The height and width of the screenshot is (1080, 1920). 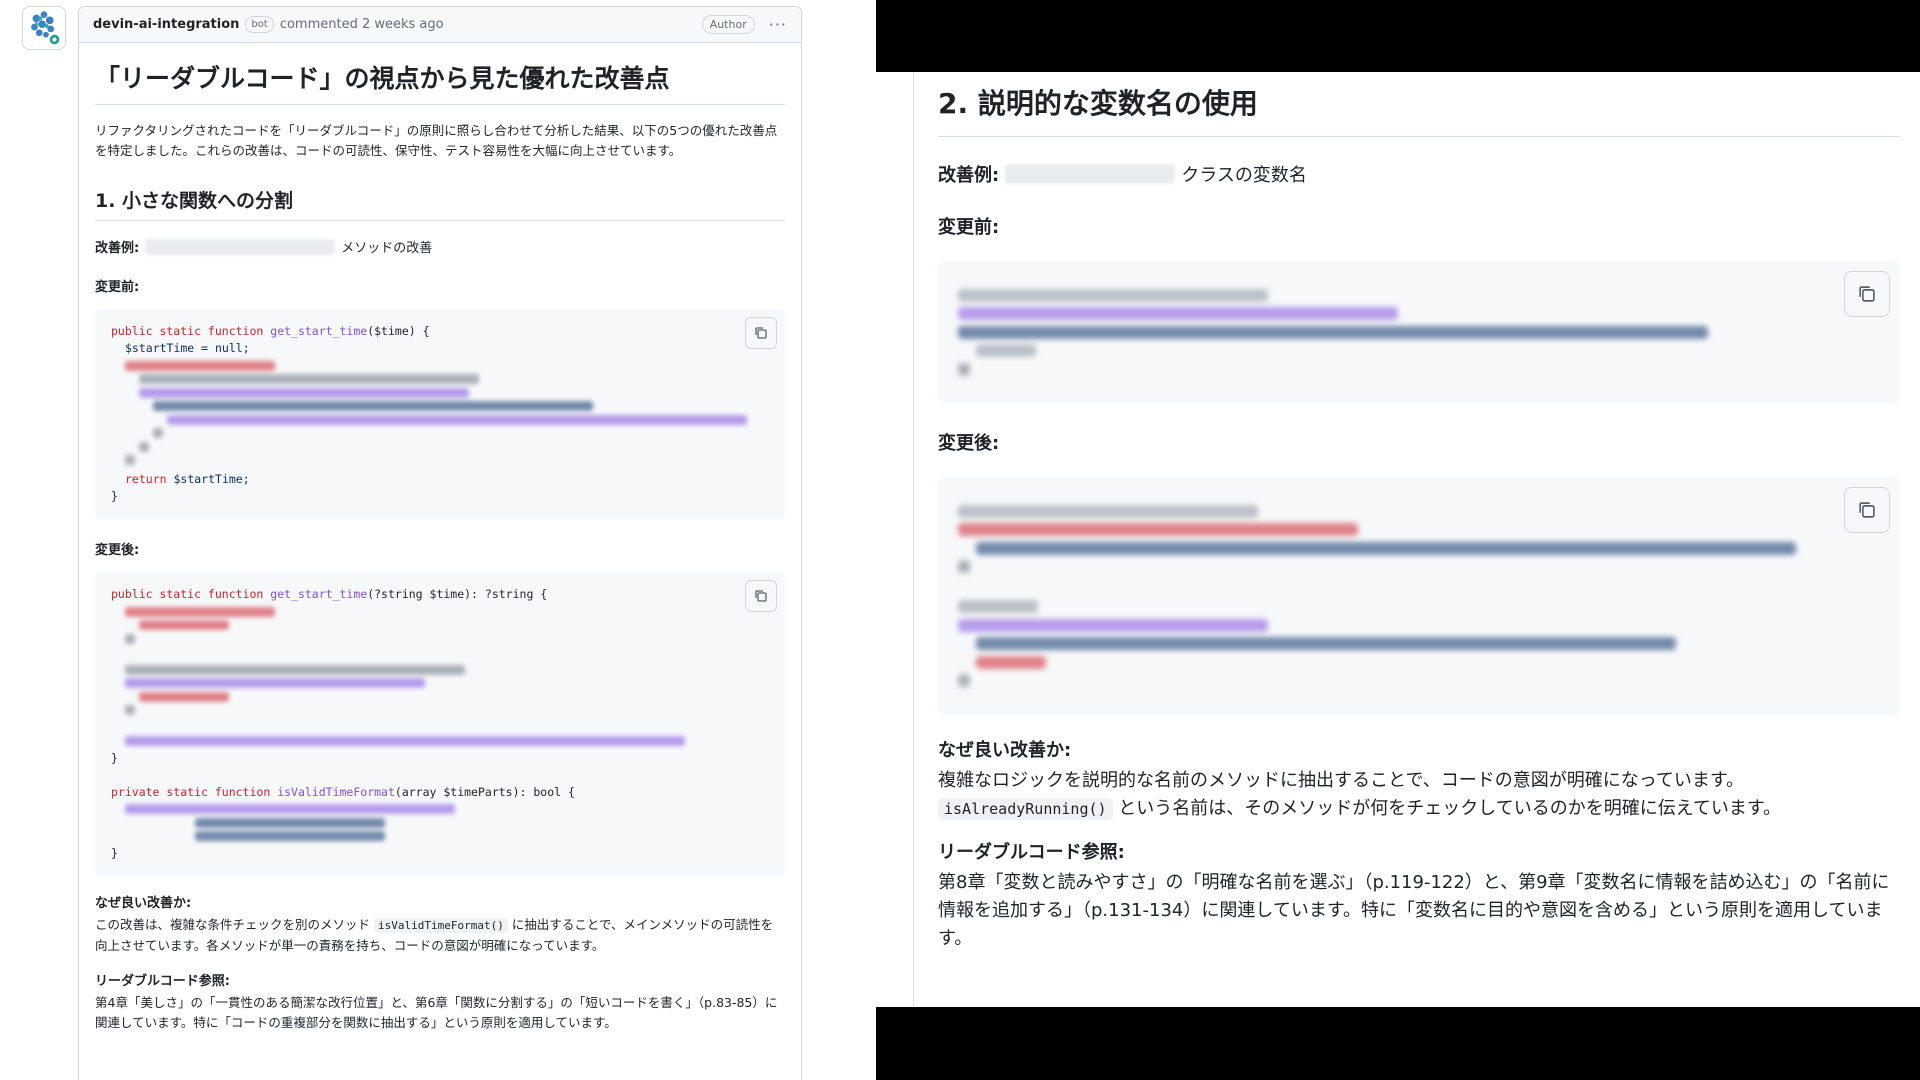 I want to click on before-code-block, so click(x=1419, y=332).